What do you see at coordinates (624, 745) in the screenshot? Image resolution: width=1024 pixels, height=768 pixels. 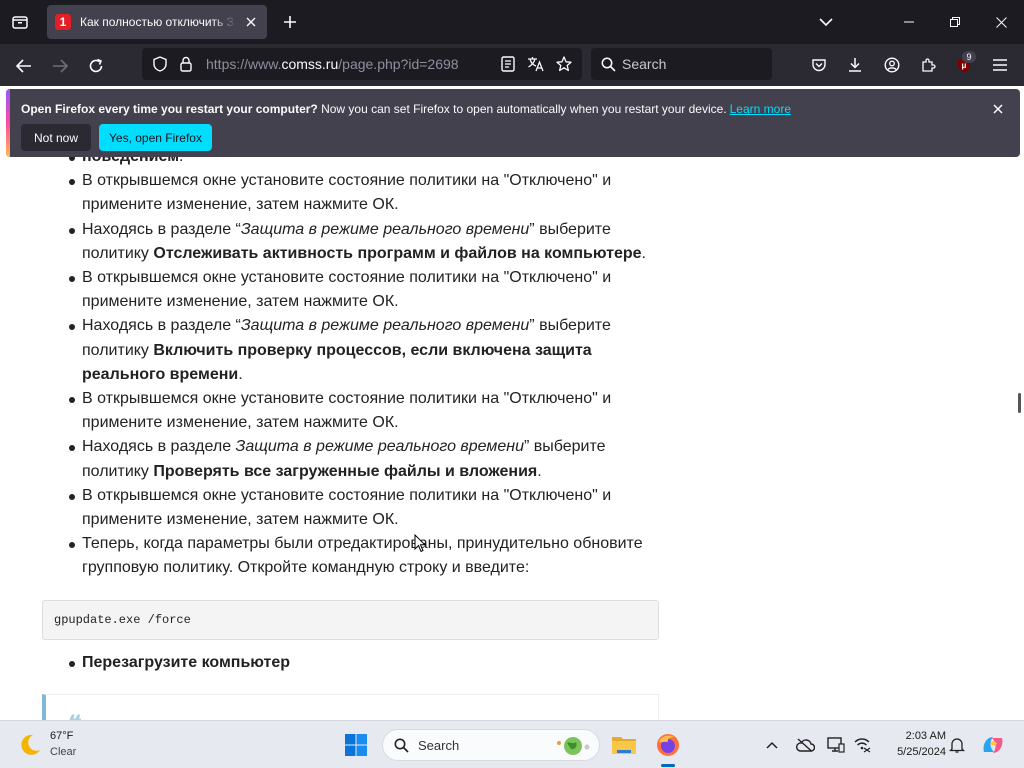 I see `file-explorer-taskbar-button` at bounding box center [624, 745].